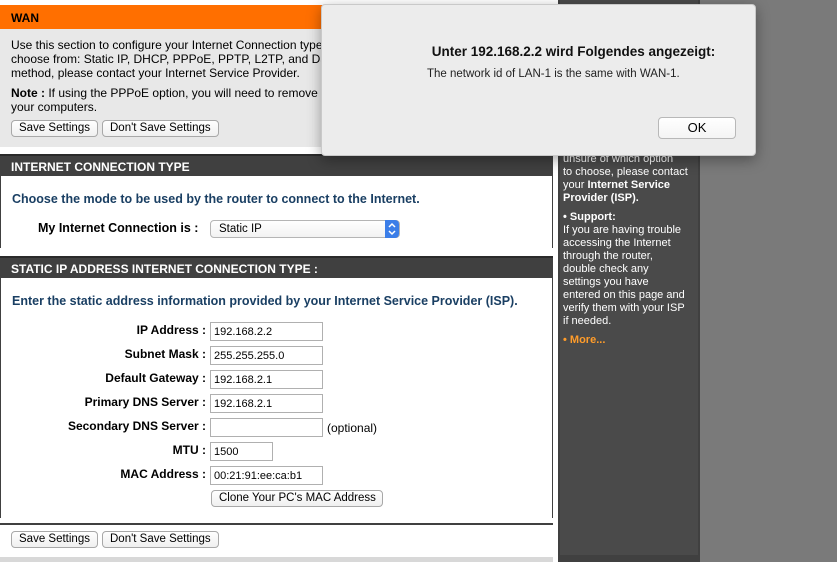 This screenshot has width=837, height=562. Describe the element at coordinates (622, 230) in the screenshot. I see `sidebar-text: If you are having trouble` at that location.